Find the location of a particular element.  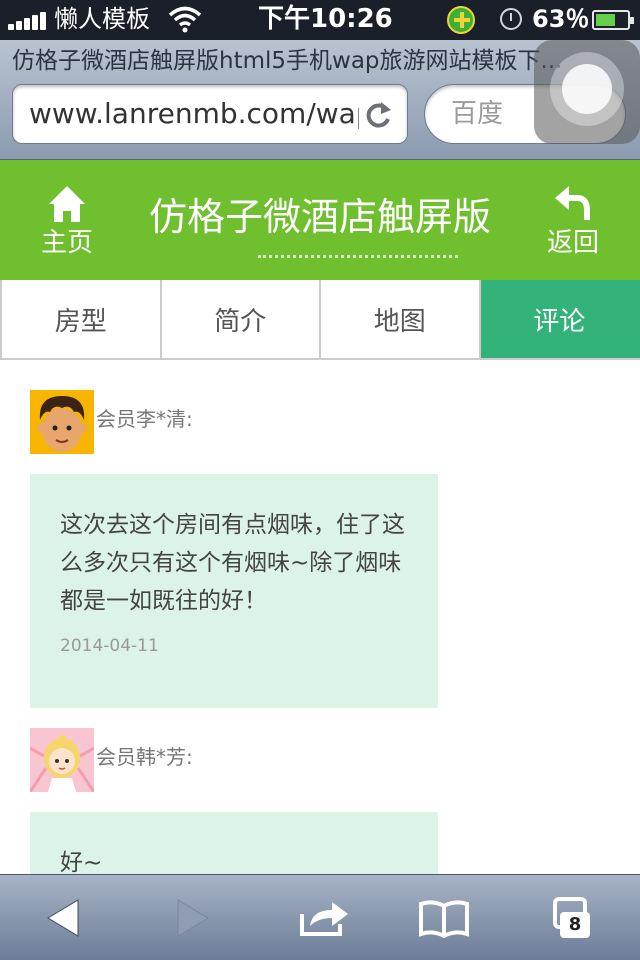

bookmarks-icon is located at coordinates (444, 919).